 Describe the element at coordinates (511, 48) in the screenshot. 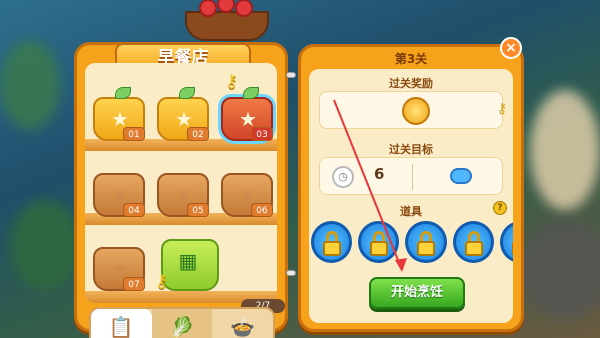

I see `close-button: ×` at that location.